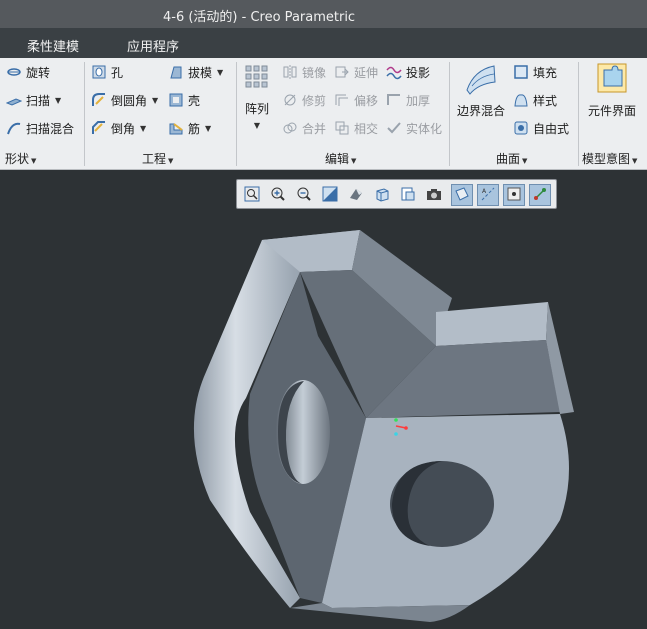  I want to click on freestyle-icon, so click(521, 128).